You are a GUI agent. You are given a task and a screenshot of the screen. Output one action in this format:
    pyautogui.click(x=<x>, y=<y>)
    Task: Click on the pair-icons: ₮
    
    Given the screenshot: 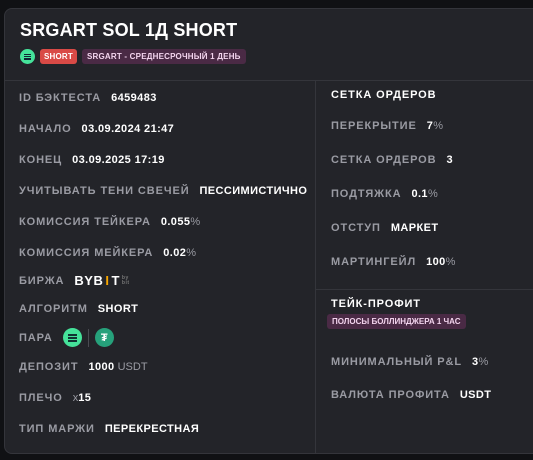 What is the action you would take?
    pyautogui.click(x=88, y=337)
    